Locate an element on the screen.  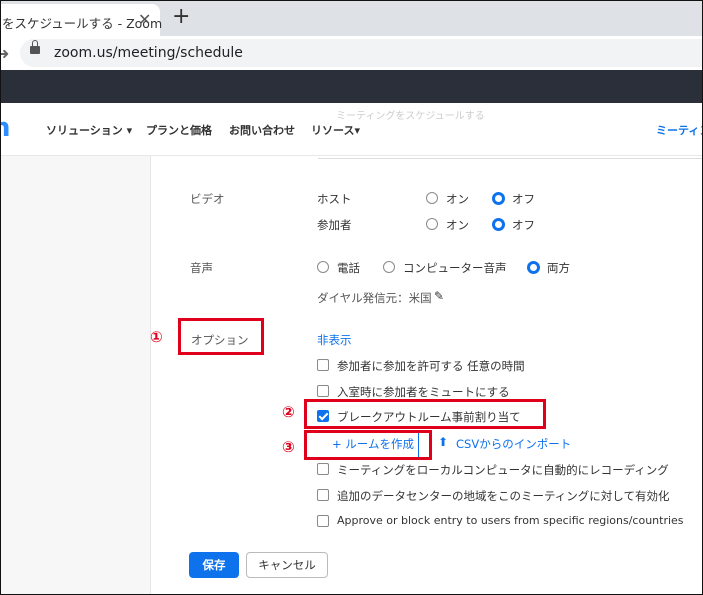
allow-join-anytime-label: 参加者に参加を許可する 任意の時間 is located at coordinates (431, 366).